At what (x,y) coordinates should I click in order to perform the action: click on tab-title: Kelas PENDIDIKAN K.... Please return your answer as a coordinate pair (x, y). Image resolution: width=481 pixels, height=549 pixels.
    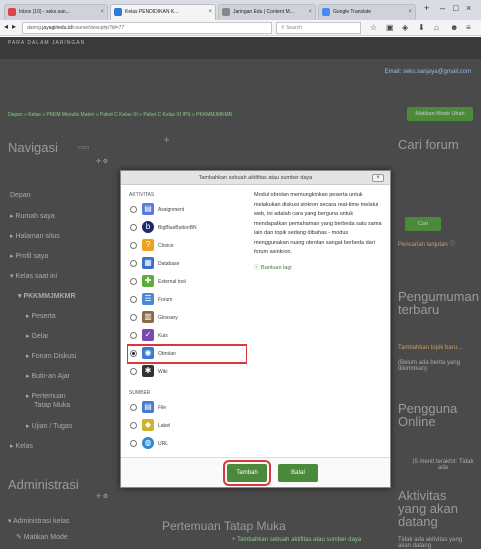
    Looking at the image, I should click on (152, 12).